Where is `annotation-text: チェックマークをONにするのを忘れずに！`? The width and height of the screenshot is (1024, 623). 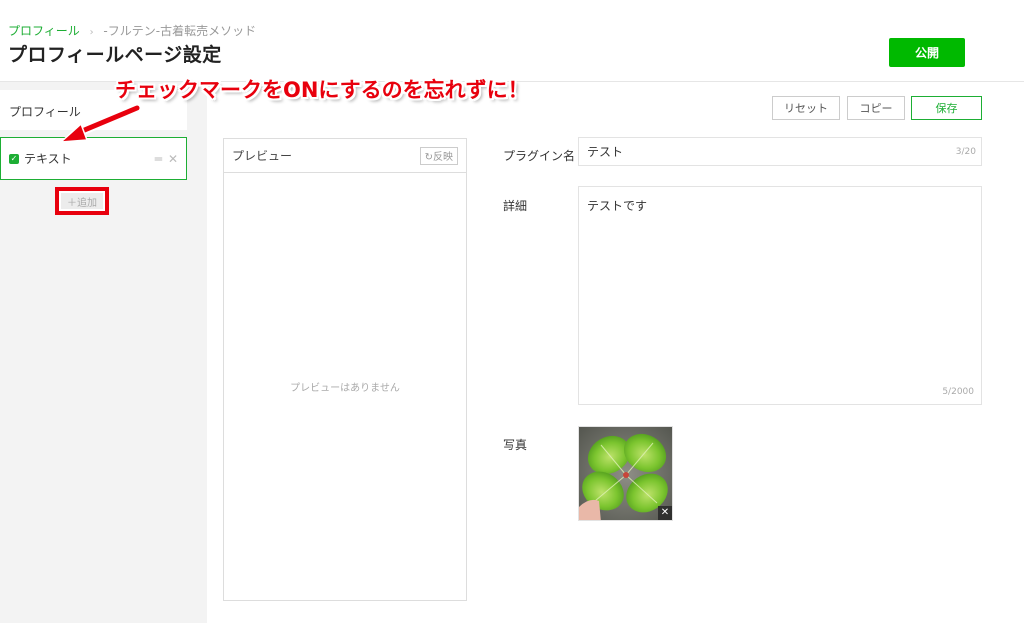
annotation-text: チェックマークをONにするのを忘れずに！ is located at coordinates (322, 90).